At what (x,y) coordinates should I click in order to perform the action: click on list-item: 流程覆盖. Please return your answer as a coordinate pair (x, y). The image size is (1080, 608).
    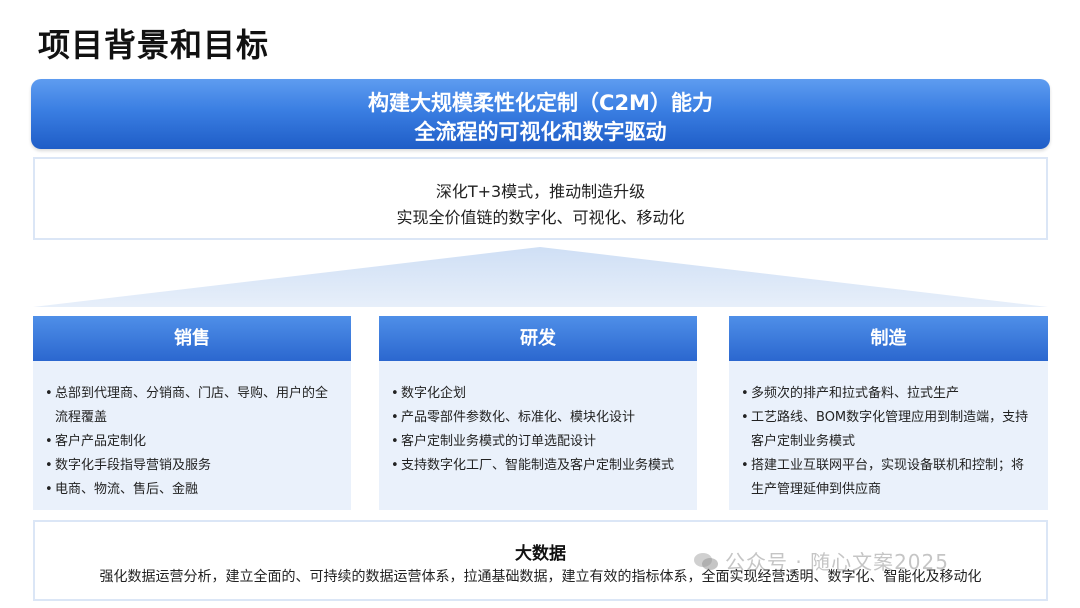
    Looking at the image, I should click on (81, 417).